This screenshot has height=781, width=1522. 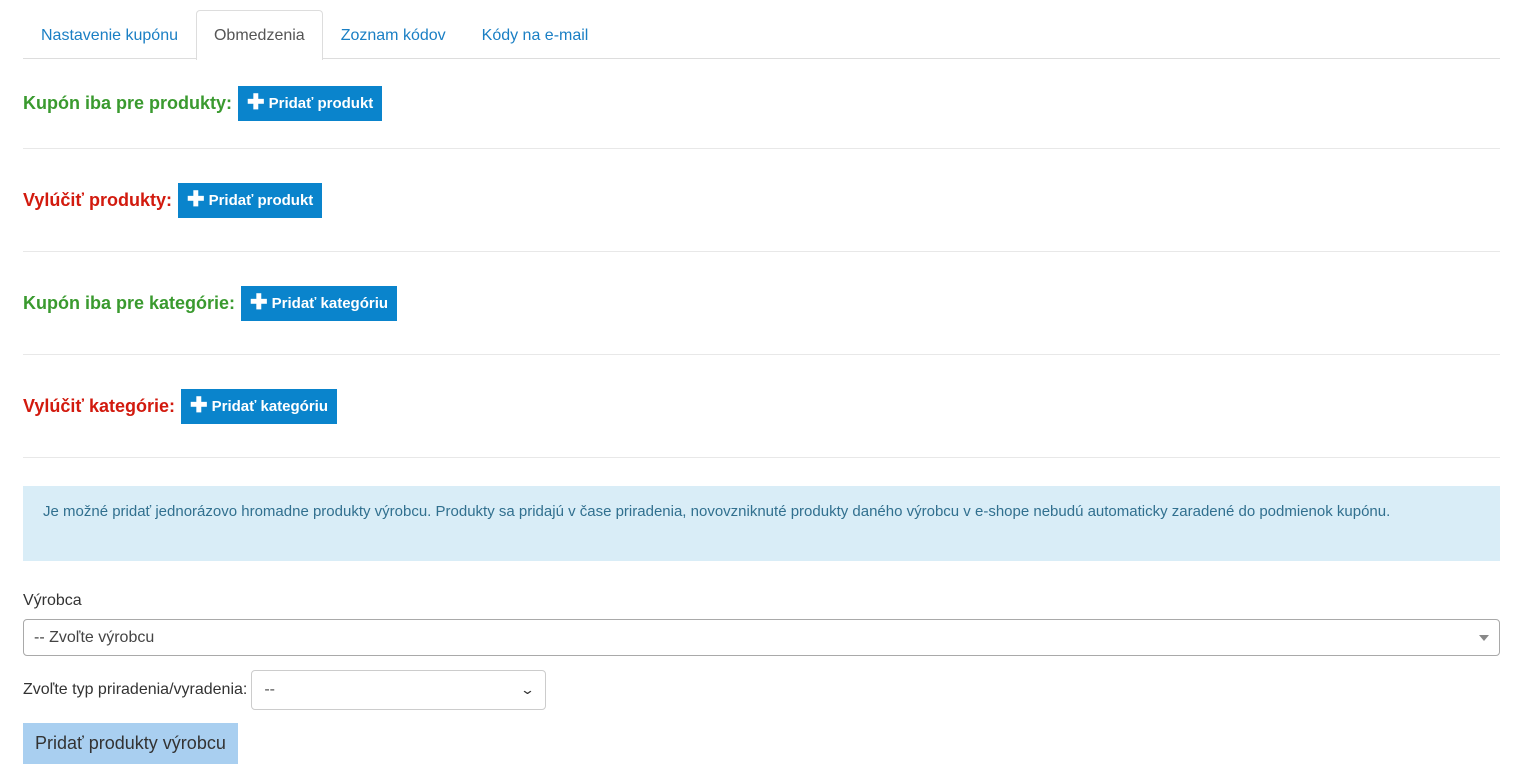 I want to click on manufacturer-label: Výrobca, so click(x=52, y=600).